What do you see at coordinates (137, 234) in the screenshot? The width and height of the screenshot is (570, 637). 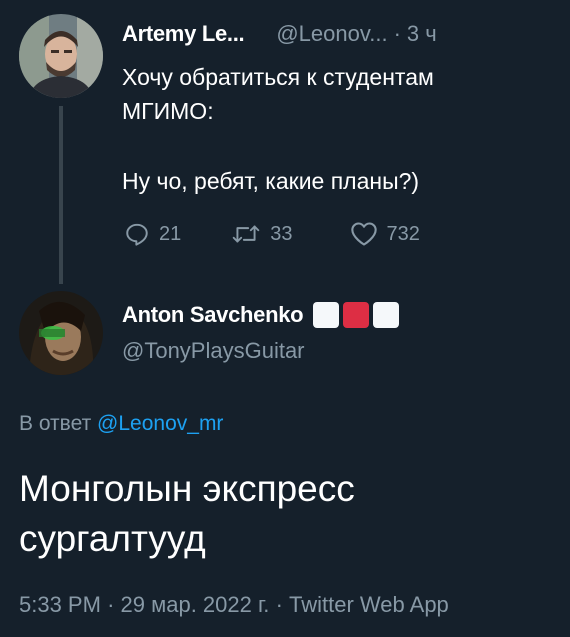 I see `speech-bubble-icon` at bounding box center [137, 234].